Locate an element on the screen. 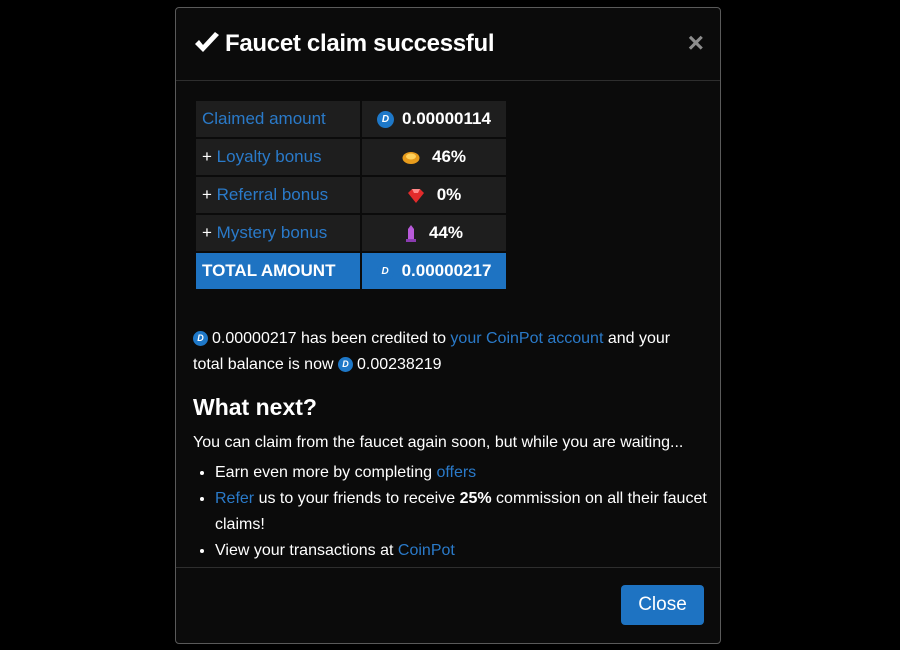 The image size is (900, 650). loyalty-bonus-label: Loyalty bonus is located at coordinates (269, 156).